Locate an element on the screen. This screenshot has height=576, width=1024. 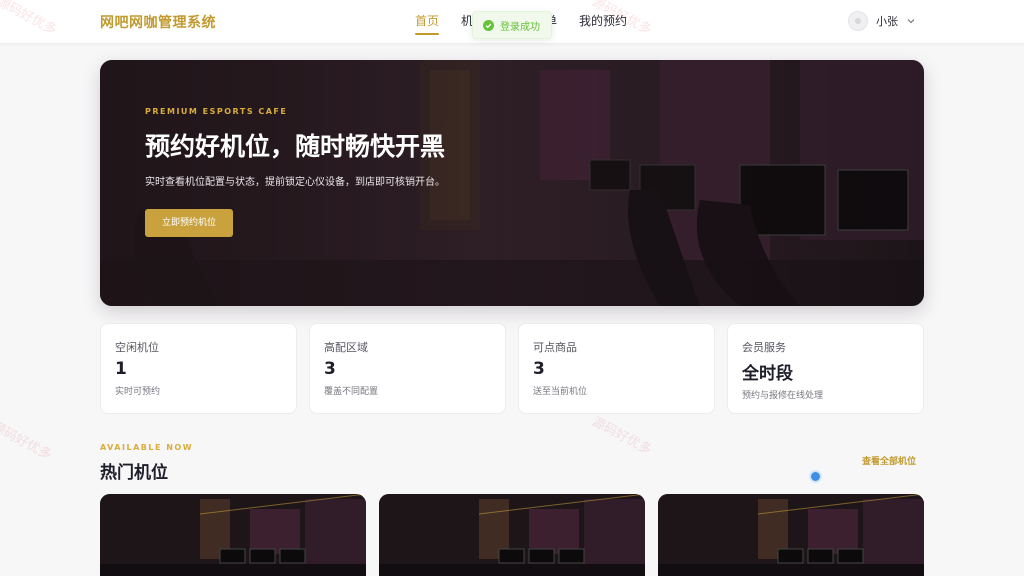
stat-note: 实时可预约 is located at coordinates (138, 392).